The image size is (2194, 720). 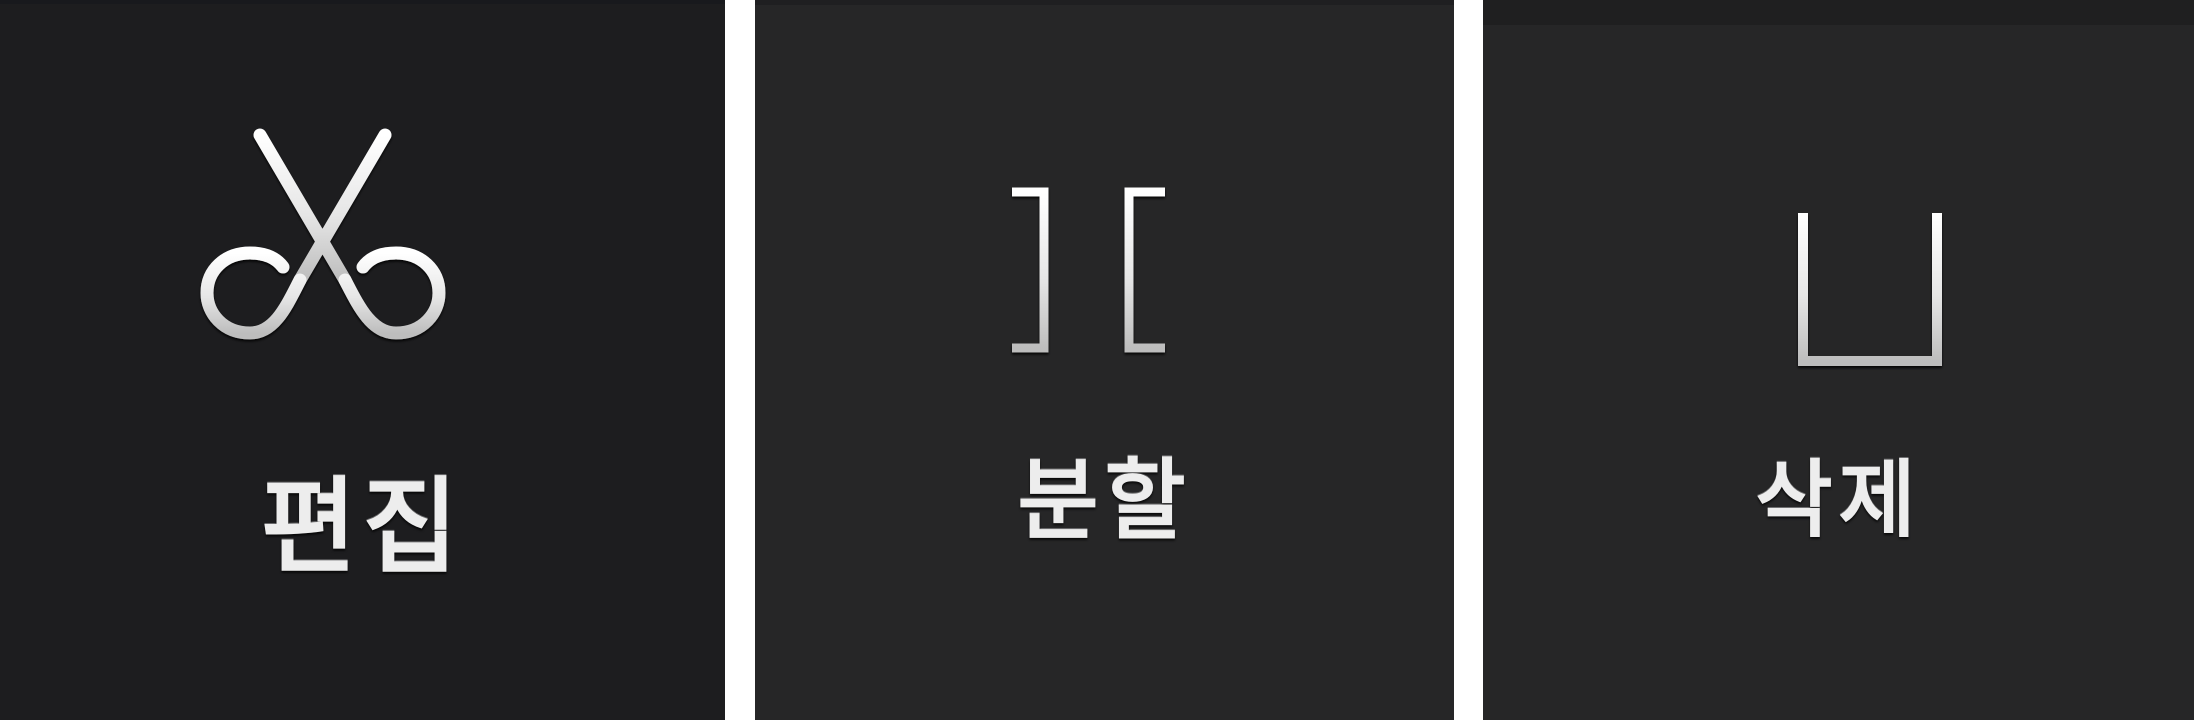 I want to click on split-label: 분할, so click(x=1104, y=500).